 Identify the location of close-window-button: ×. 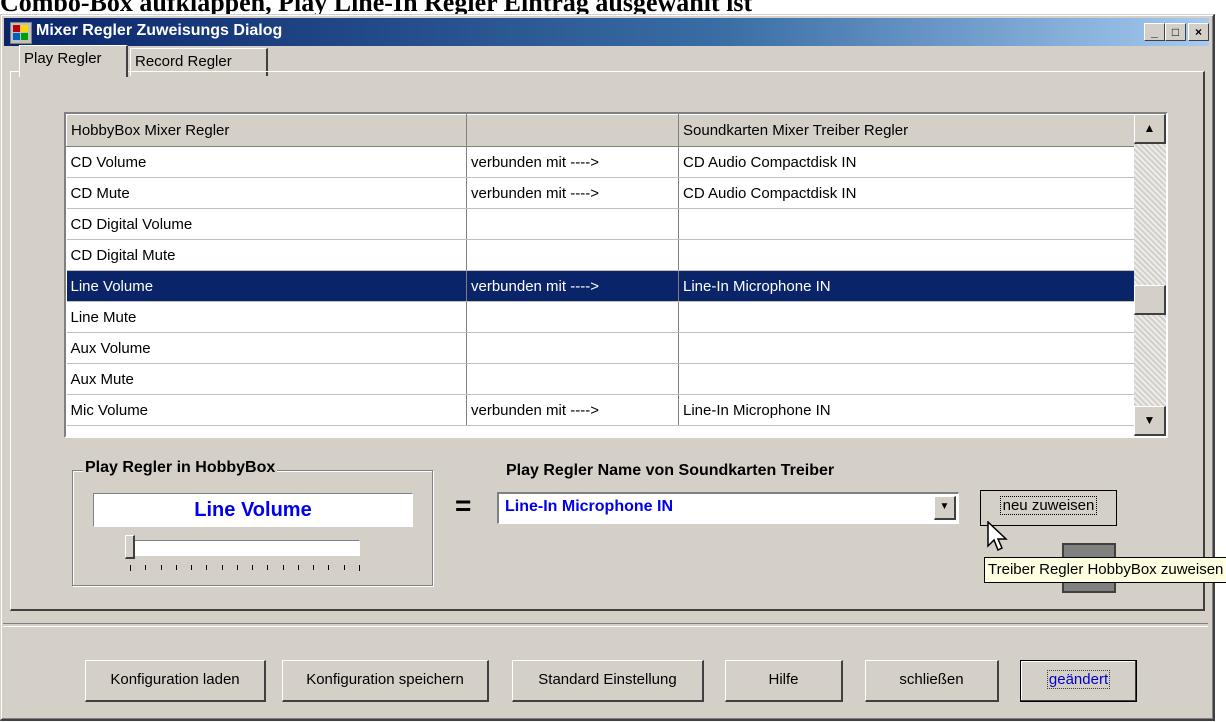
(1198, 32).